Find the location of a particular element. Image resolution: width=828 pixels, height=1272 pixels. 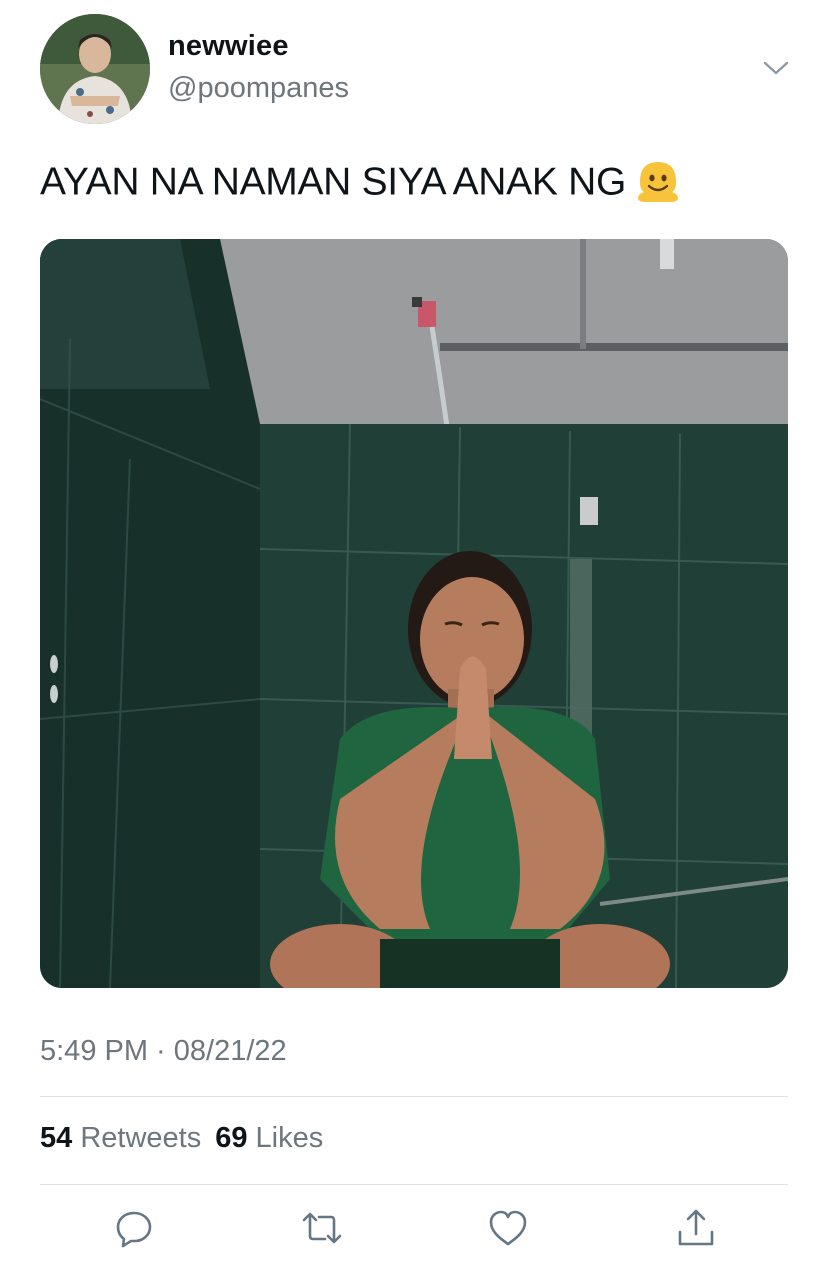

user-handle: @poompanes is located at coordinates (258, 88).